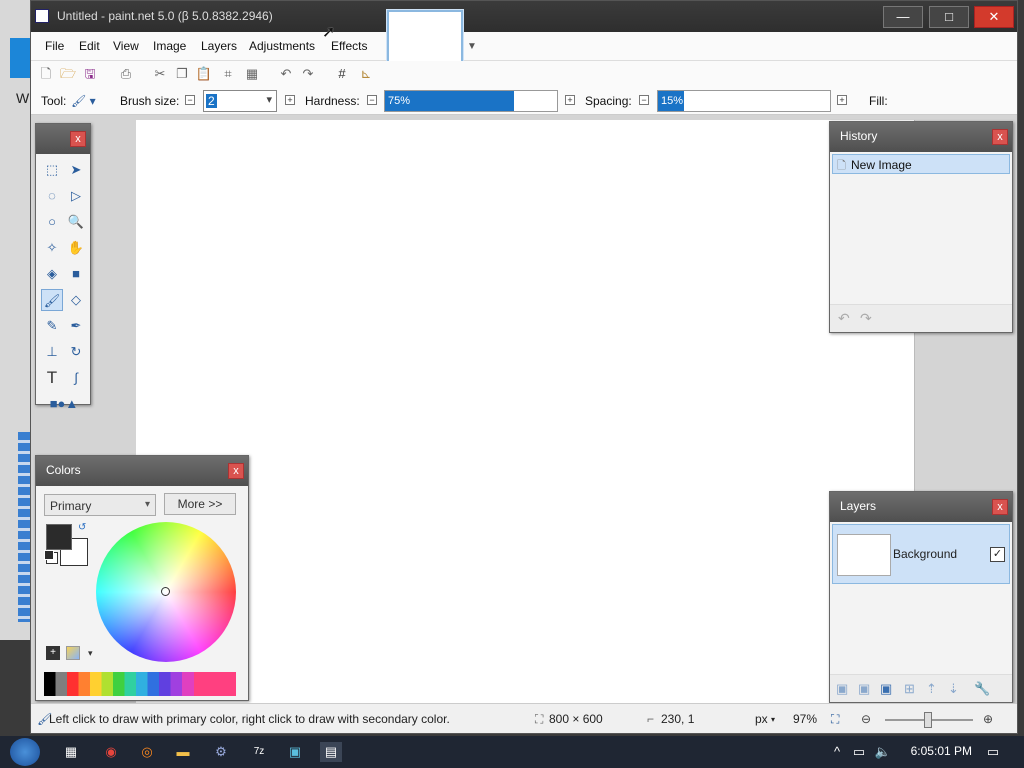 This screenshot has width=1024, height=768. Describe the element at coordinates (236, 471) in the screenshot. I see `colors-panel-close-button: x` at that location.